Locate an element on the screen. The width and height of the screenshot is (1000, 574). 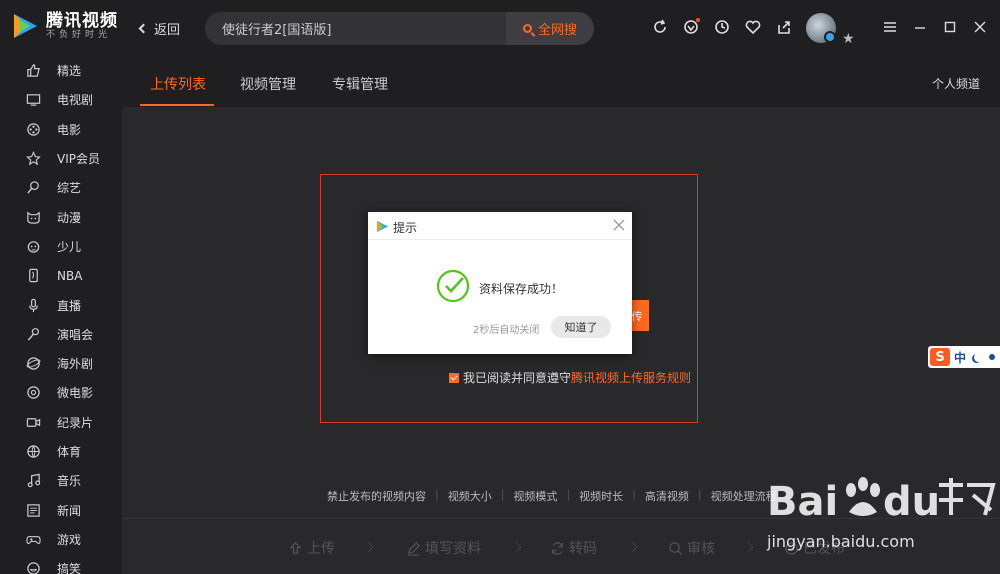
ime-toolbar: S 中 is located at coordinates (964, 357).